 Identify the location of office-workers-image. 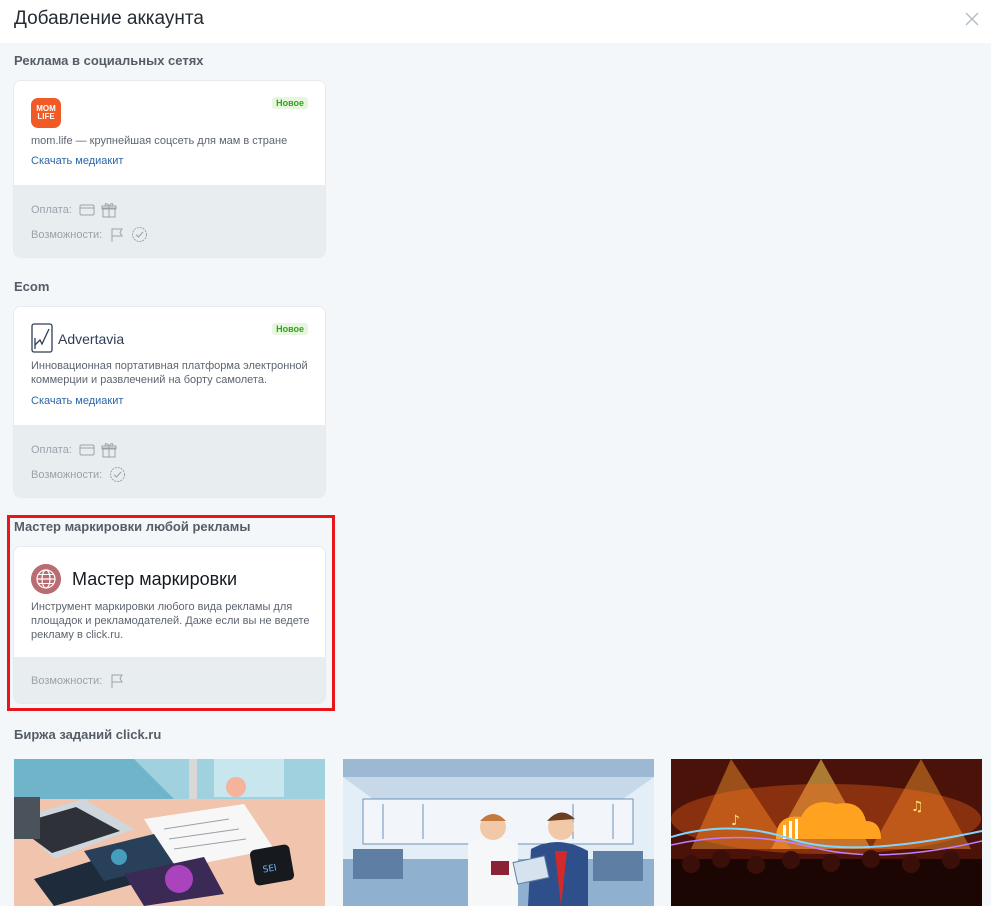
(498, 832).